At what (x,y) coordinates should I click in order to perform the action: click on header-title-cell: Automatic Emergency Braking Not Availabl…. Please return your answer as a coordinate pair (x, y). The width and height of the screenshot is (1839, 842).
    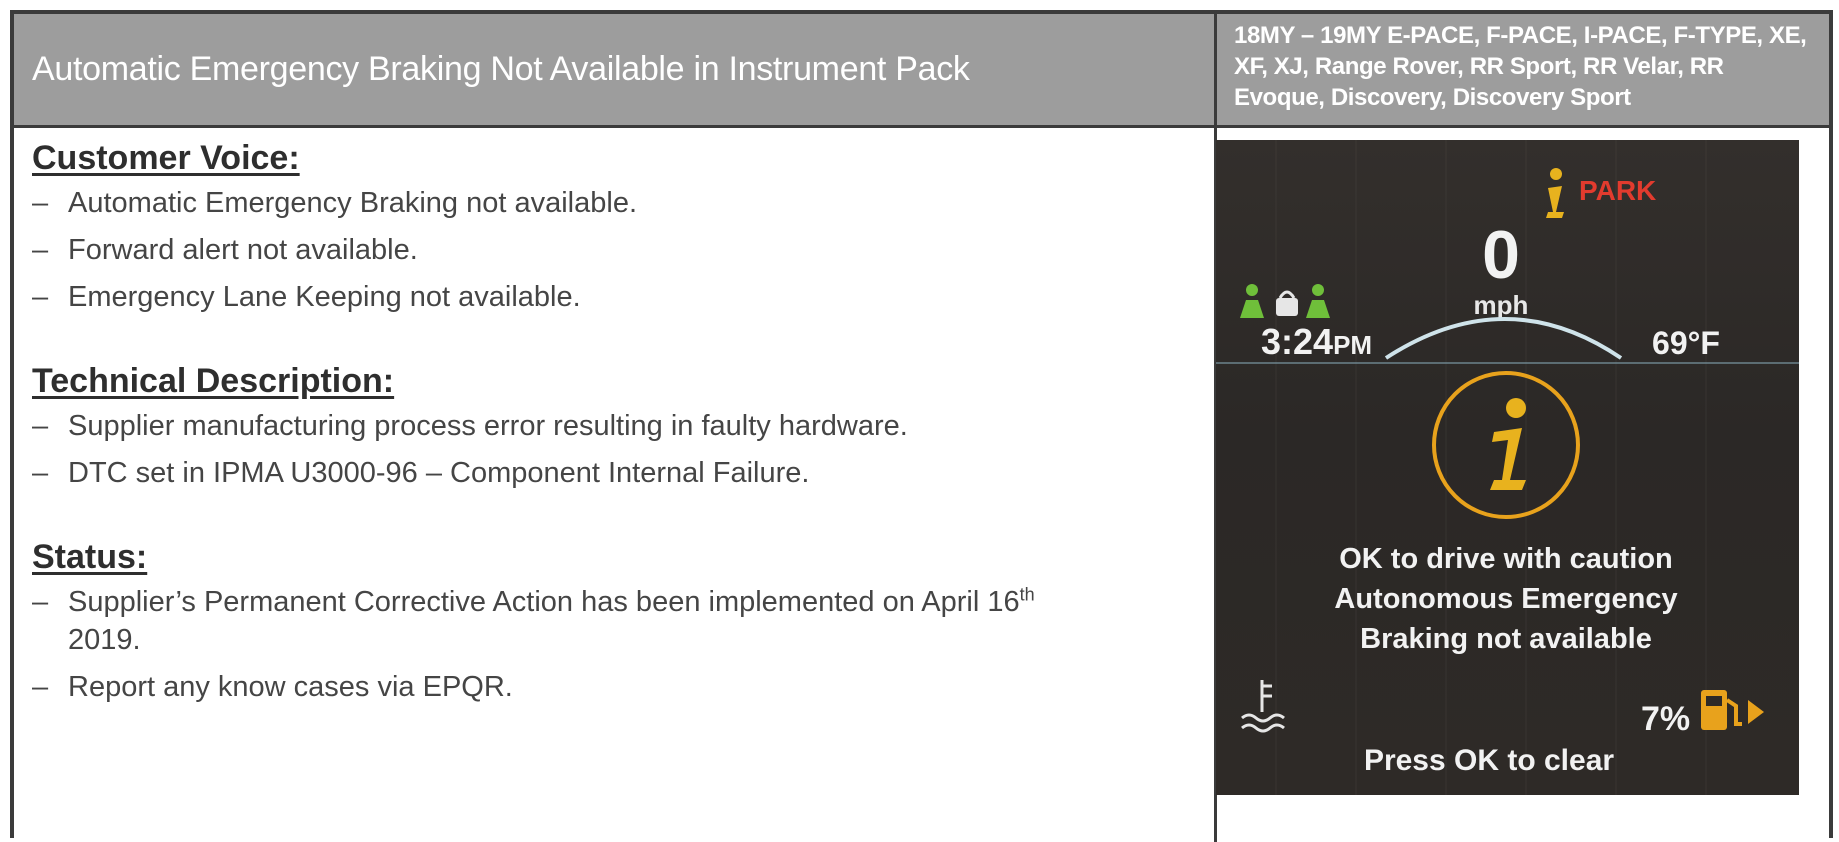
    Looking at the image, I should click on (614, 71).